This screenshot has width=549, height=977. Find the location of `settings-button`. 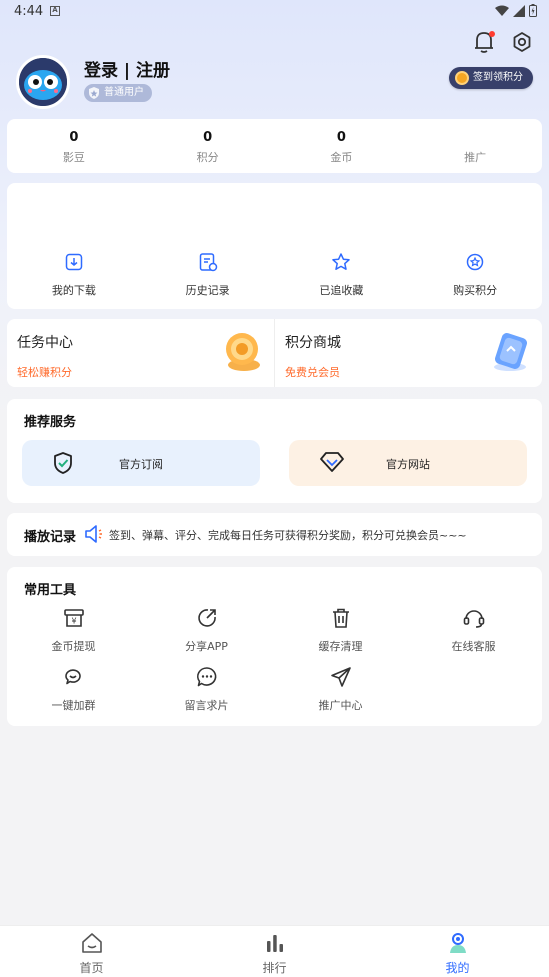

settings-button is located at coordinates (522, 42).